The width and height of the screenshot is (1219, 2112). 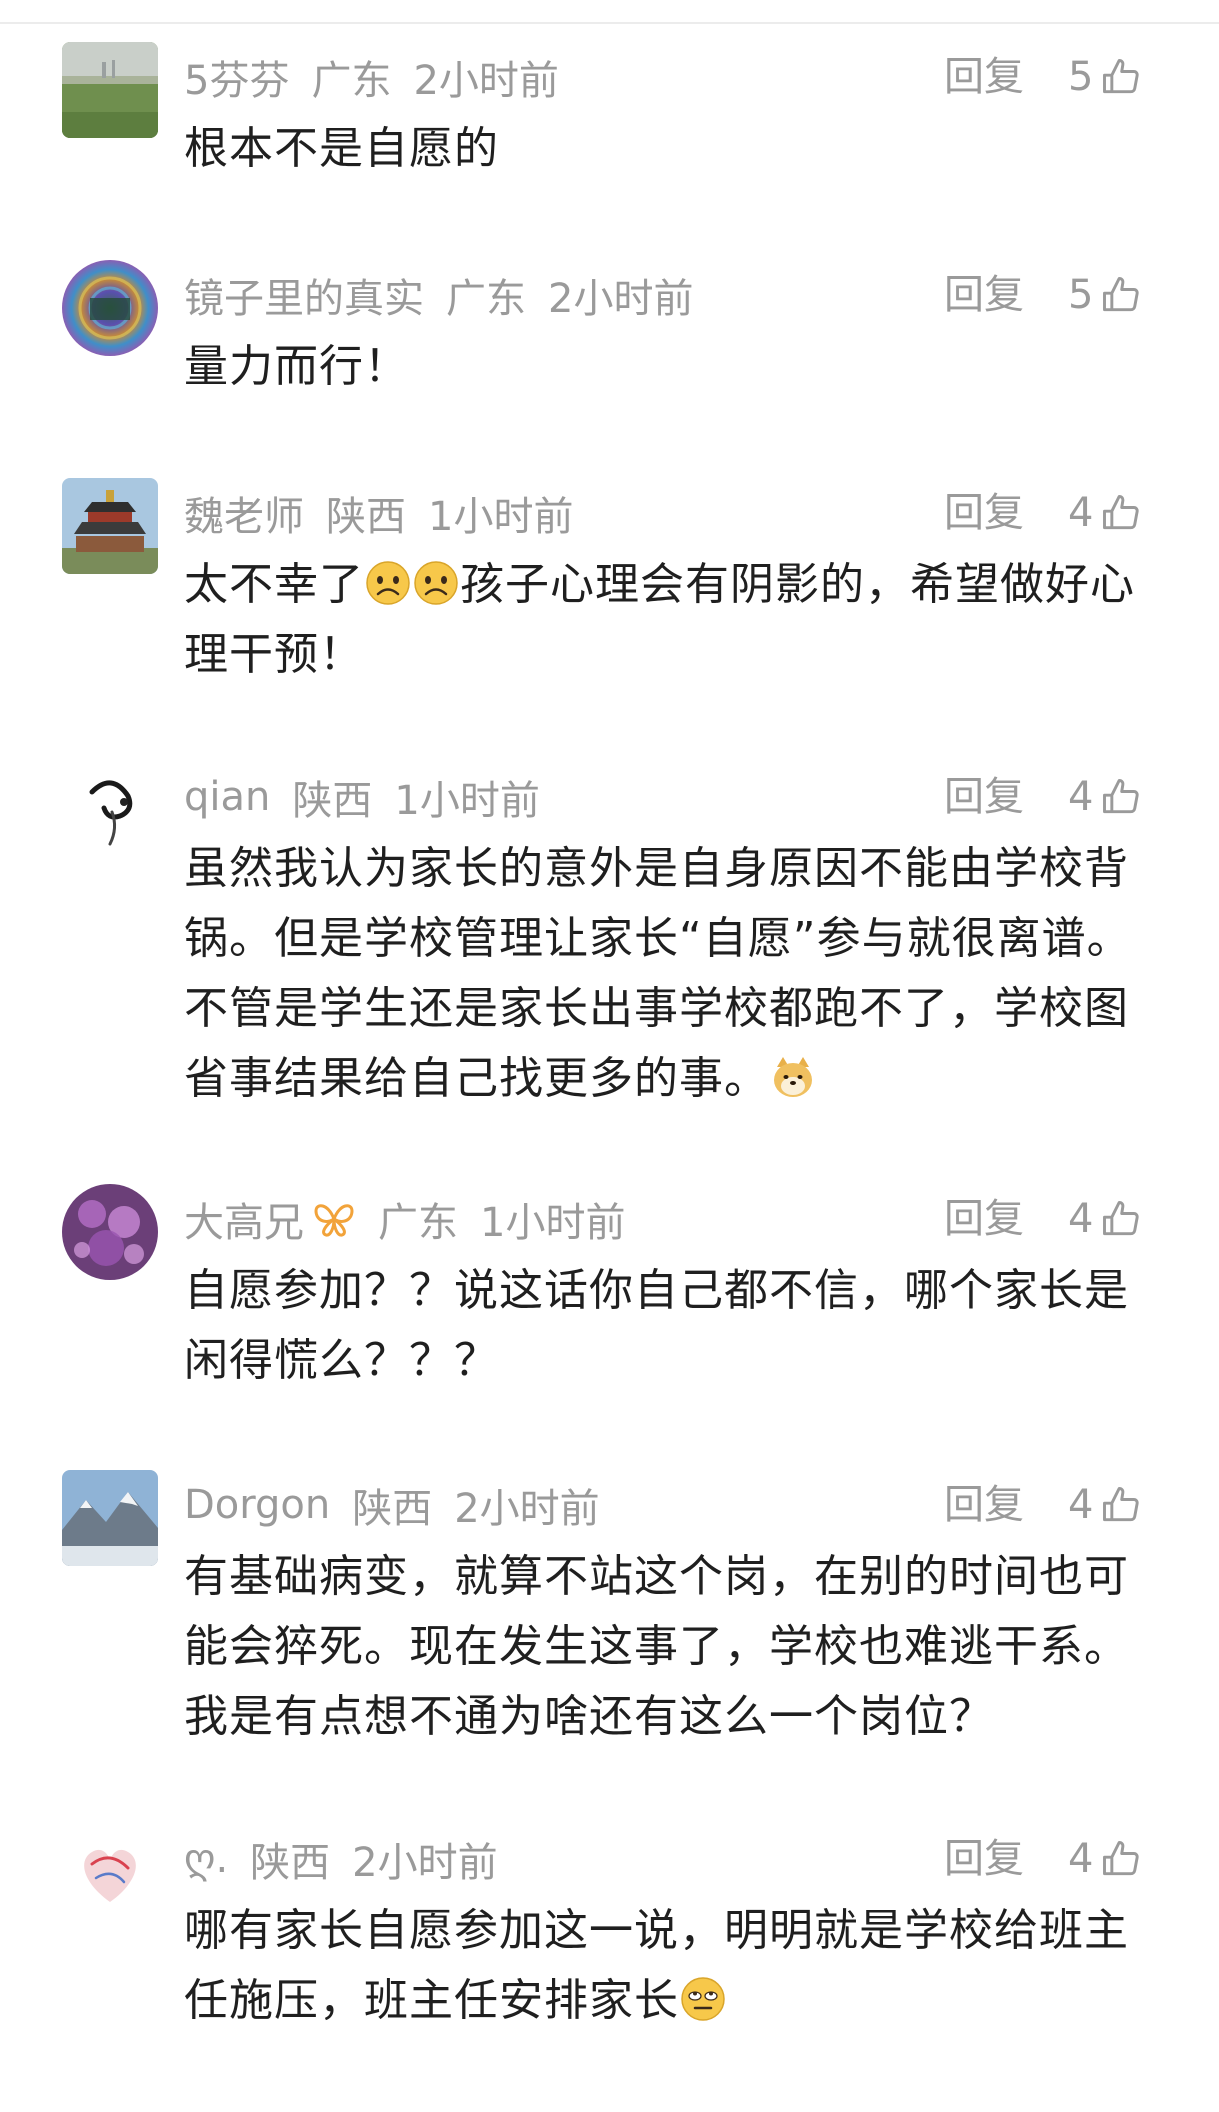 I want to click on avatar-purple-flowers-image, so click(x=110, y=1232).